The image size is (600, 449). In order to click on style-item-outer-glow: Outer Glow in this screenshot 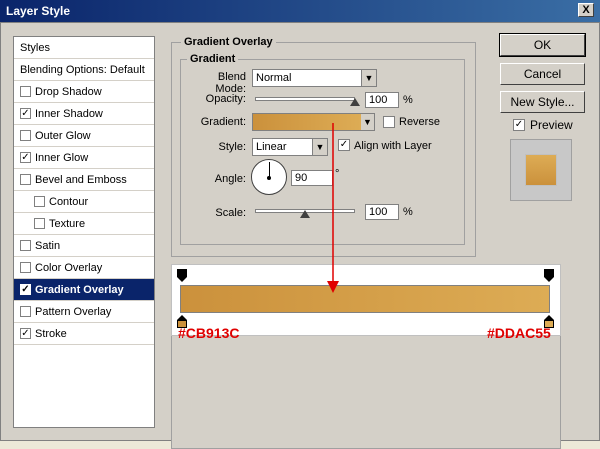, I will do `click(84, 136)`.